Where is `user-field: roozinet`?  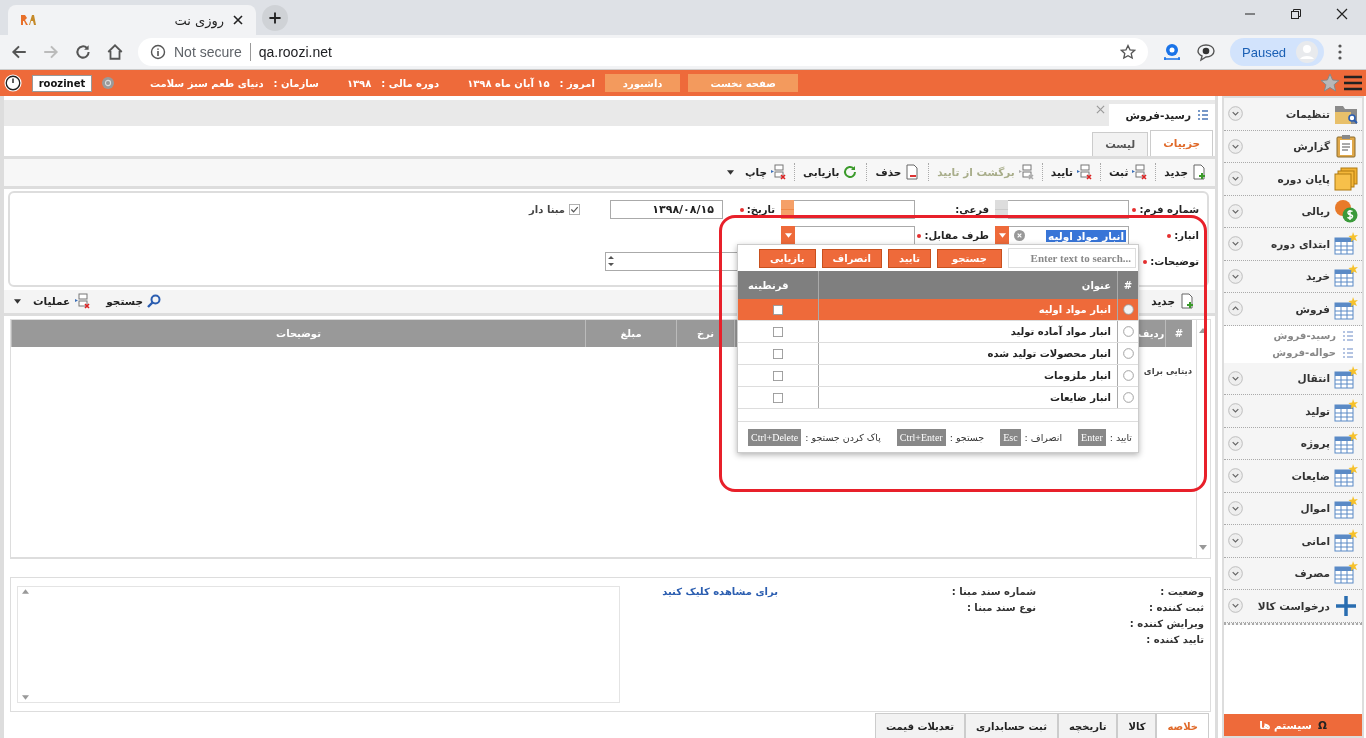
user-field: roozinet is located at coordinates (62, 83).